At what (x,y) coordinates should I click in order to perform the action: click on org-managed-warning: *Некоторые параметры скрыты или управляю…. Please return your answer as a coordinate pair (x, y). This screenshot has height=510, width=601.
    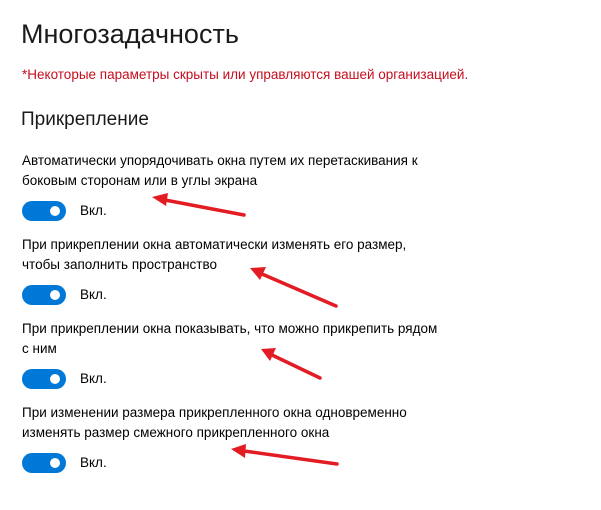
    Looking at the image, I should click on (245, 74).